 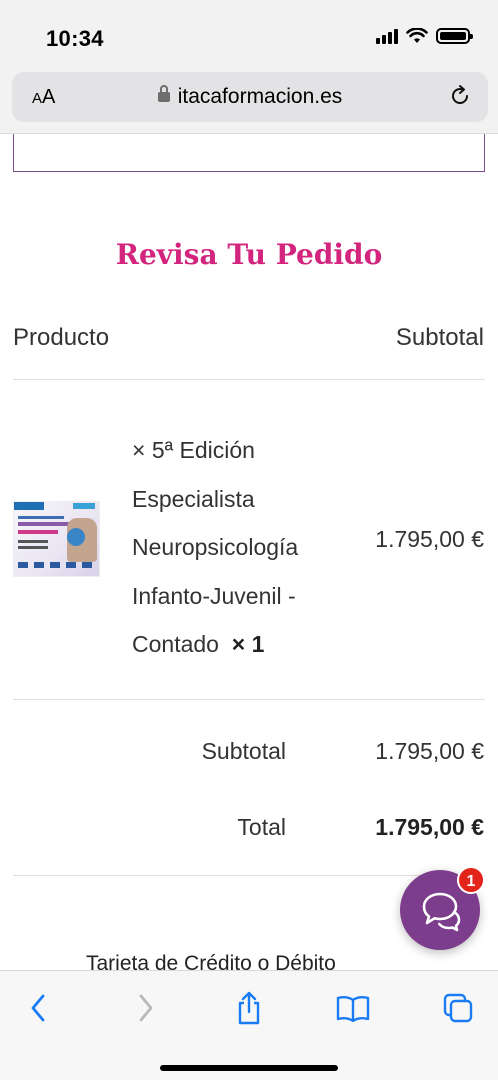 What do you see at coordinates (439, 337) in the screenshot?
I see `column-header-subtotal: Subtotal` at bounding box center [439, 337].